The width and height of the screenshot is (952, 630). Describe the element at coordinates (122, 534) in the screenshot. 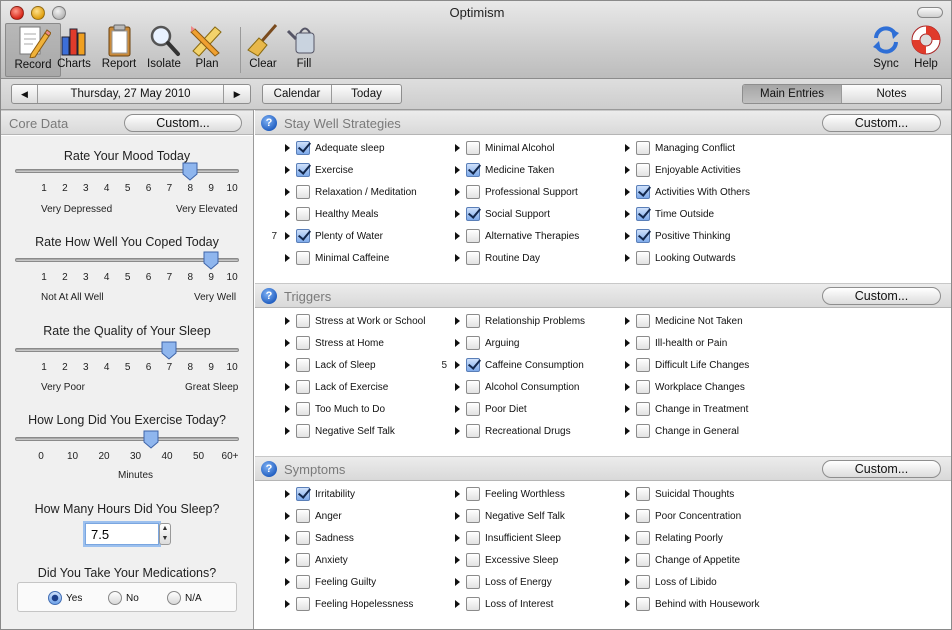

I see `hours-sleep-input` at that location.